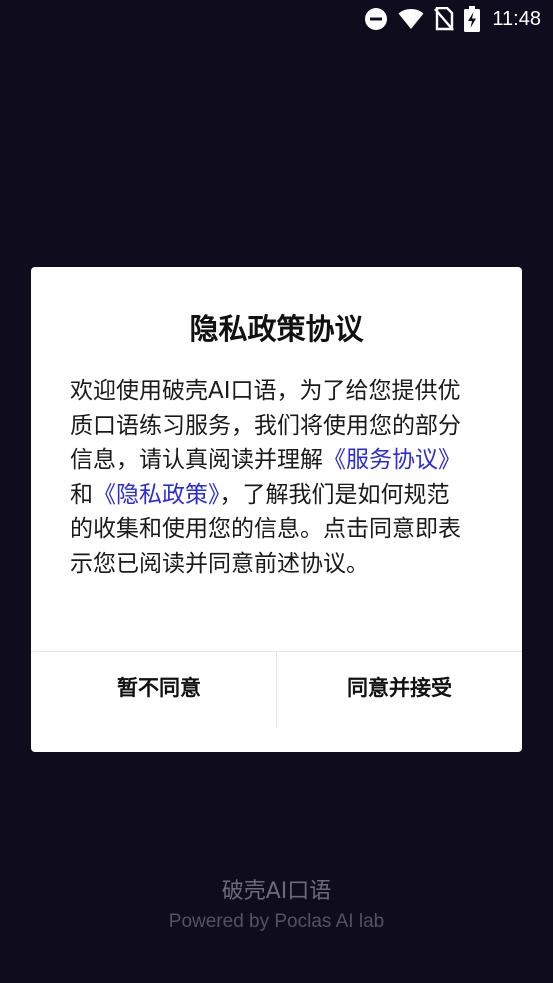 The image size is (553, 983). I want to click on accept-button: 同意并接受, so click(399, 687).